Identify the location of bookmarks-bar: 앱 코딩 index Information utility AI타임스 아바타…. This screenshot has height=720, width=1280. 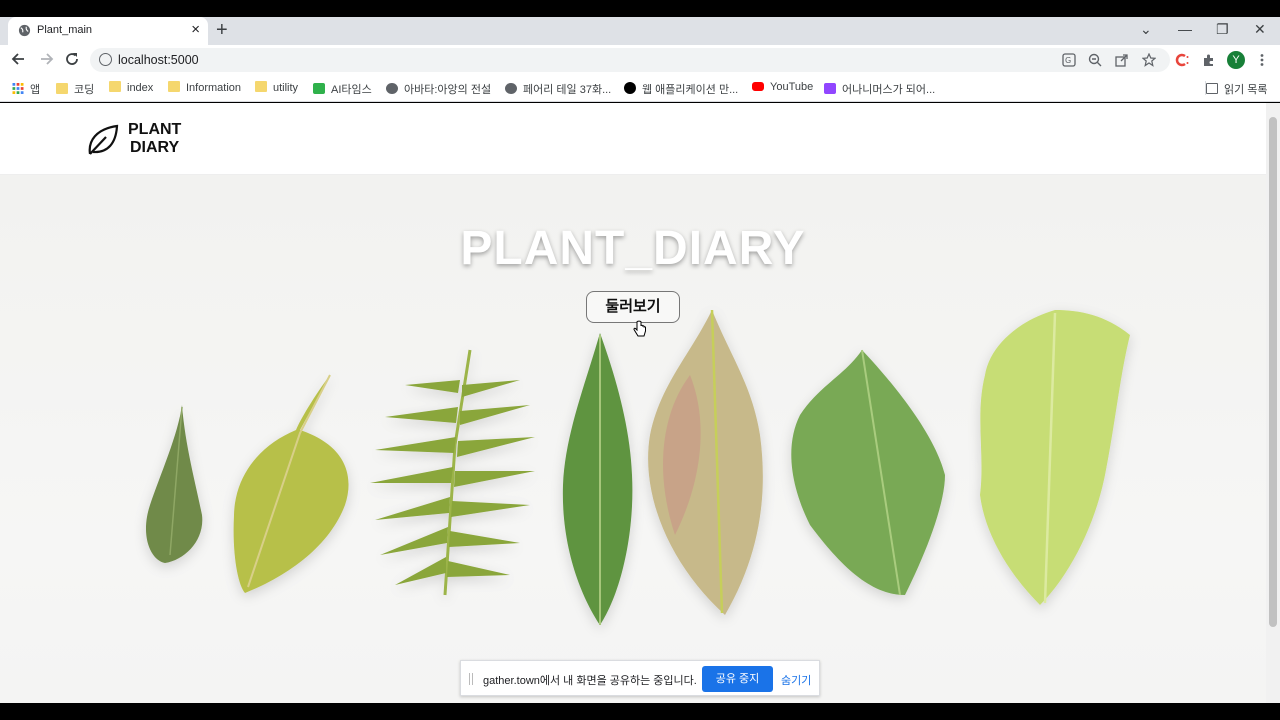
(640, 88).